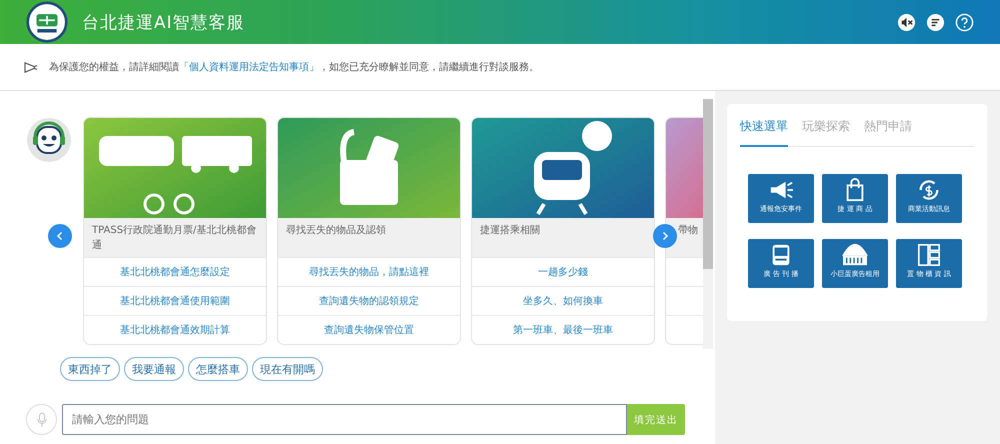  Describe the element at coordinates (287, 369) in the screenshot. I see `suggestion-chip: 現在有開嗎` at that location.